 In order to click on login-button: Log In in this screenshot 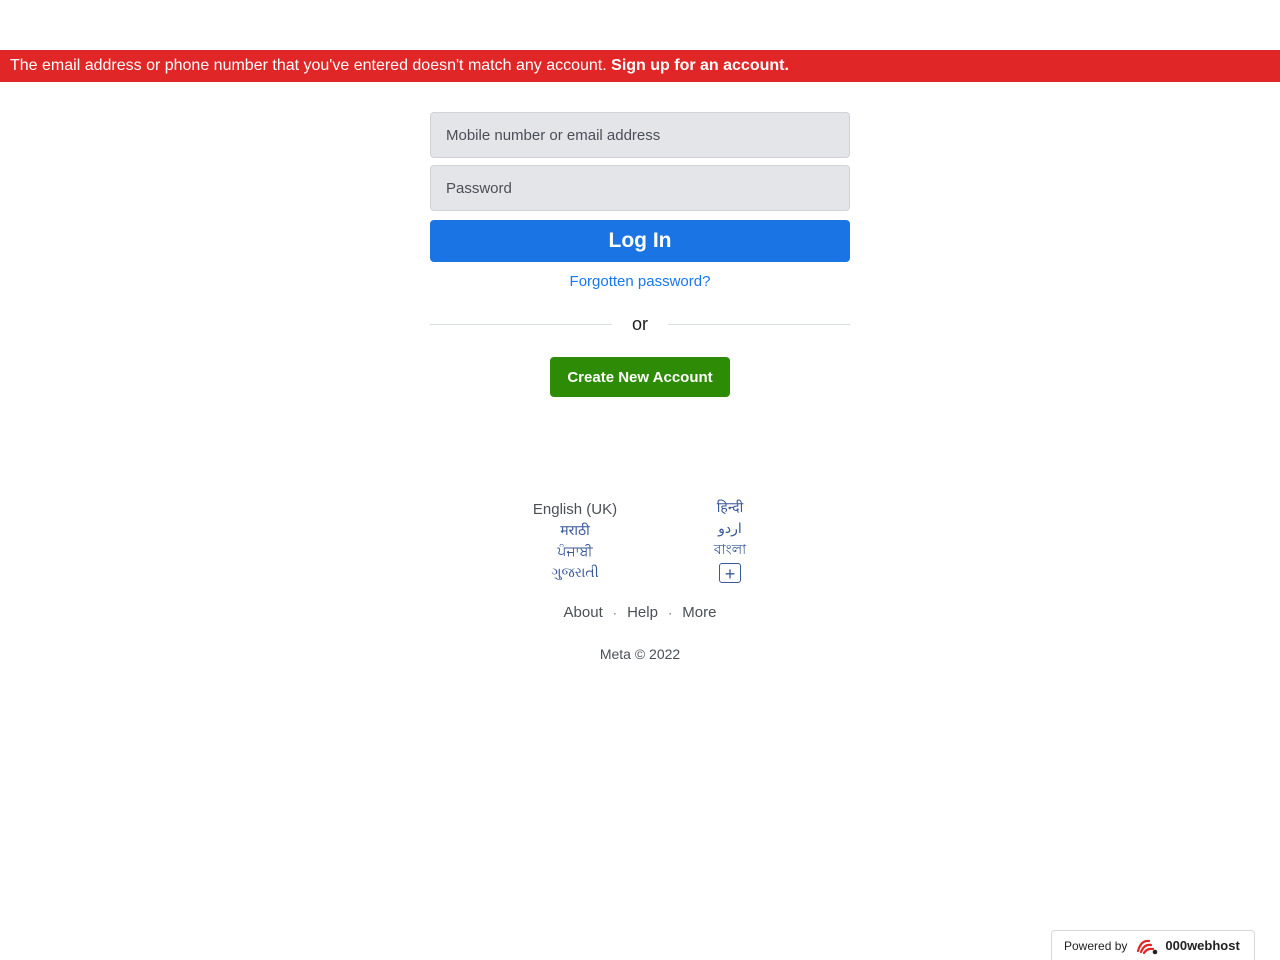, I will do `click(640, 241)`.